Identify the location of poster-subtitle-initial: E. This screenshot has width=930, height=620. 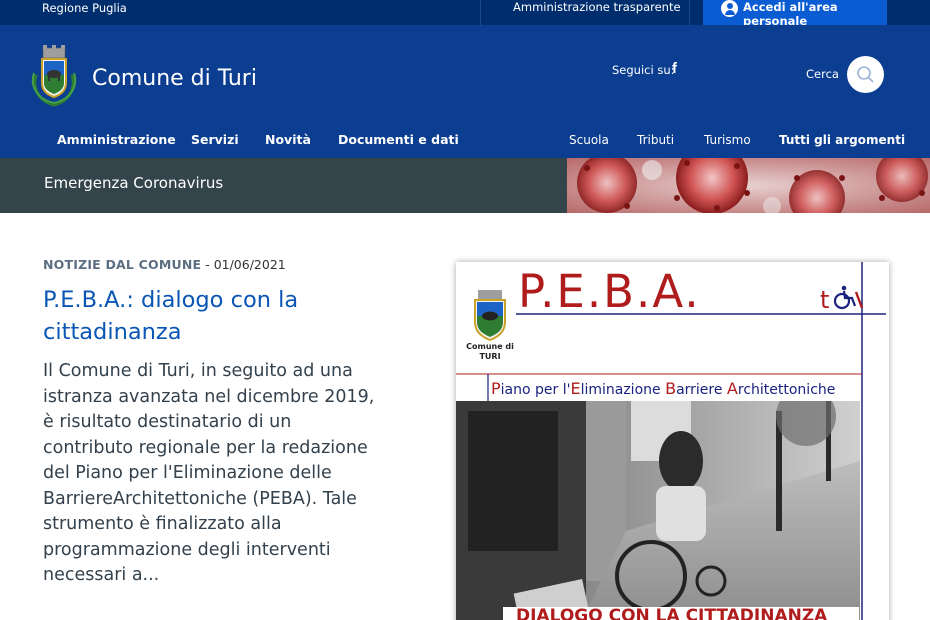
(575, 388).